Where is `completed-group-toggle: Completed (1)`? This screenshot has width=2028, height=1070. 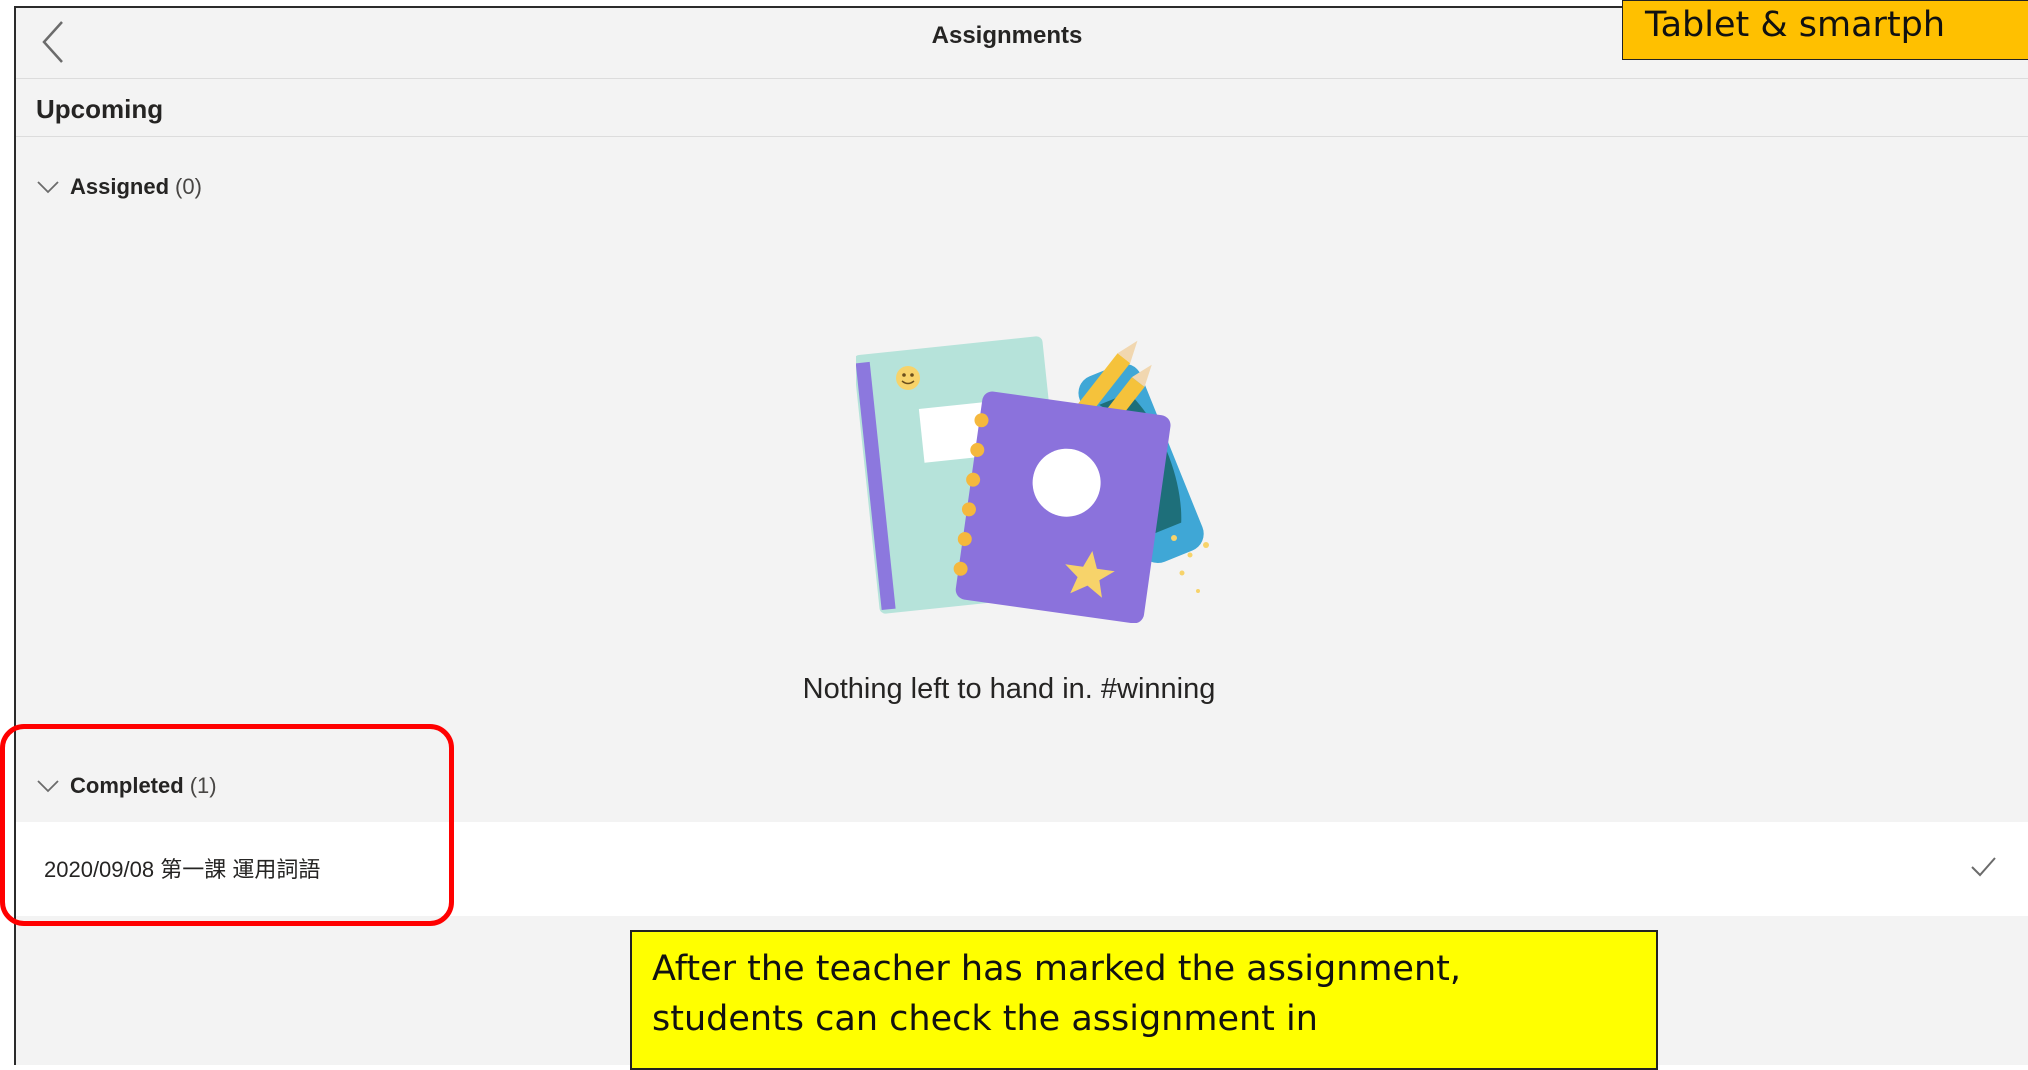 completed-group-toggle: Completed (1) is located at coordinates (126, 786).